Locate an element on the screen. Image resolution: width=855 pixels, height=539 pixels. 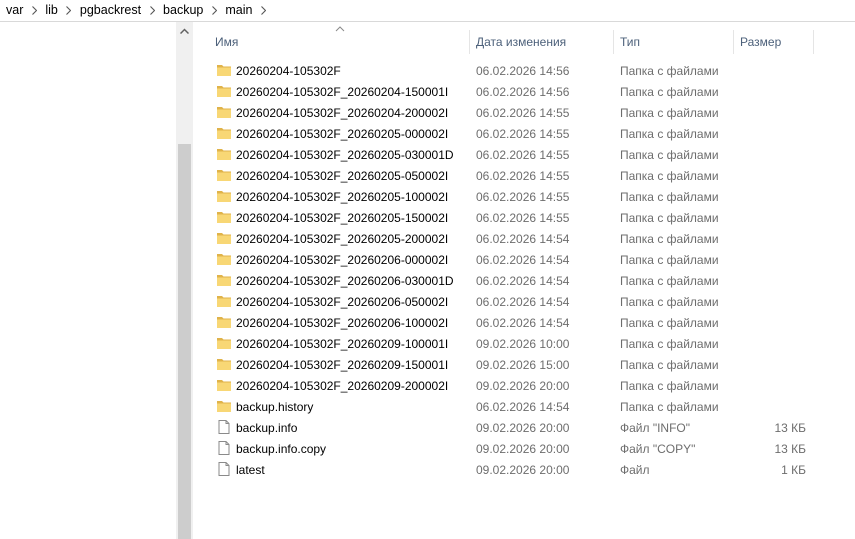
file-name: 20260204-105302F_20260205-030001D is located at coordinates (345, 155).